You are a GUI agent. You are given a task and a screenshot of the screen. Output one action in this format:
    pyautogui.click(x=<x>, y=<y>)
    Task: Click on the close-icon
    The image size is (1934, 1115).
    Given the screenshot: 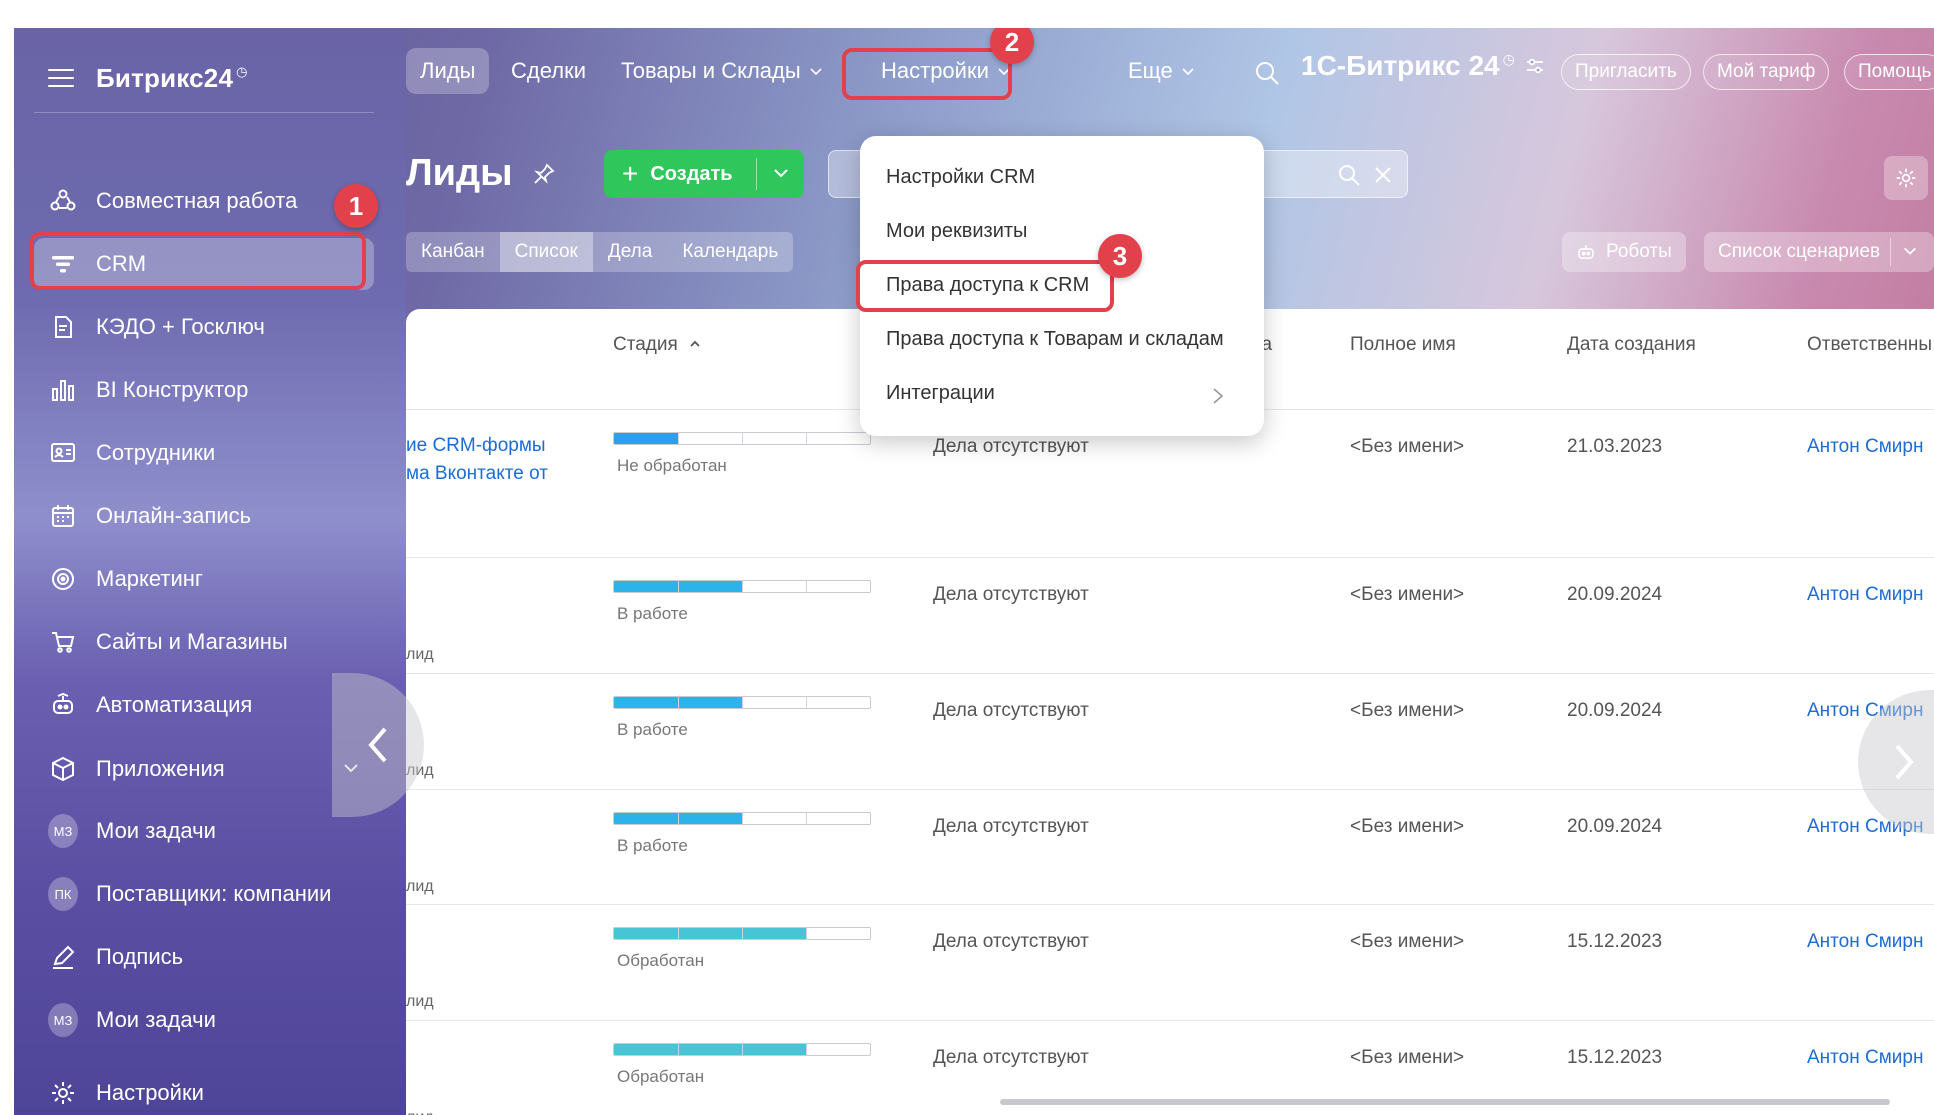 What is the action you would take?
    pyautogui.click(x=1383, y=175)
    